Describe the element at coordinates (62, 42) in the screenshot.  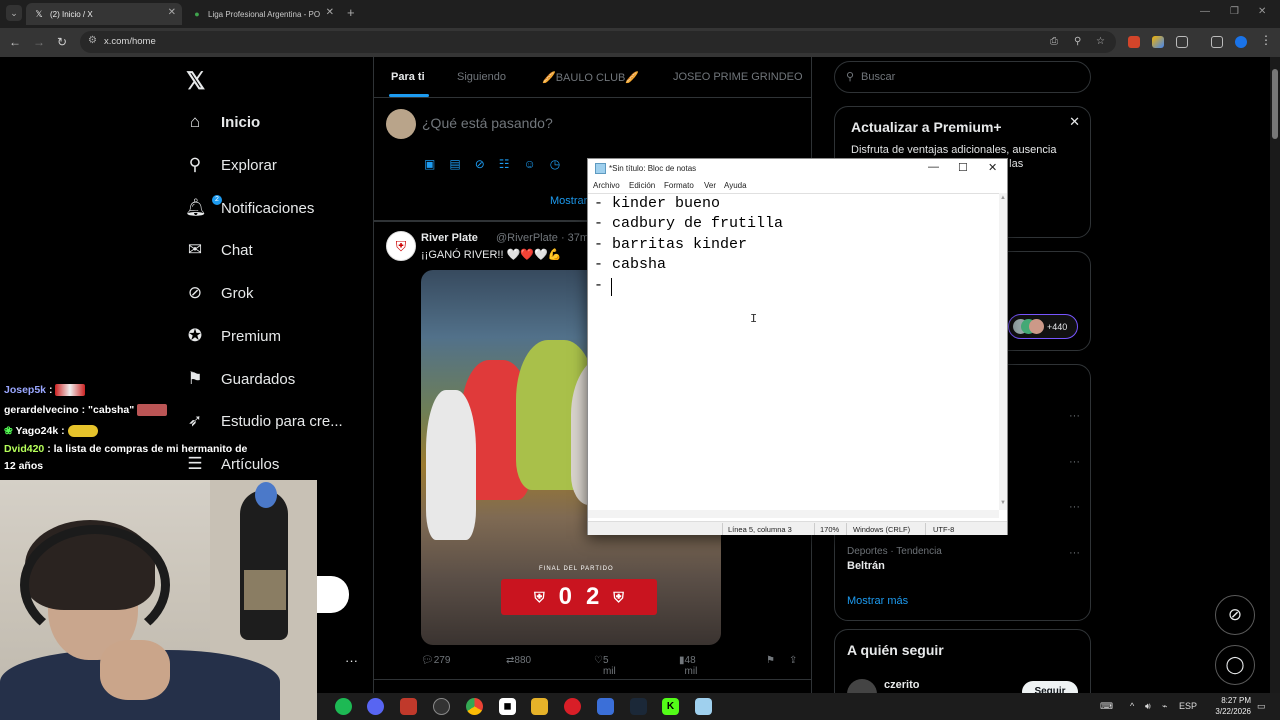
I see `reload-icon: ↻` at that location.